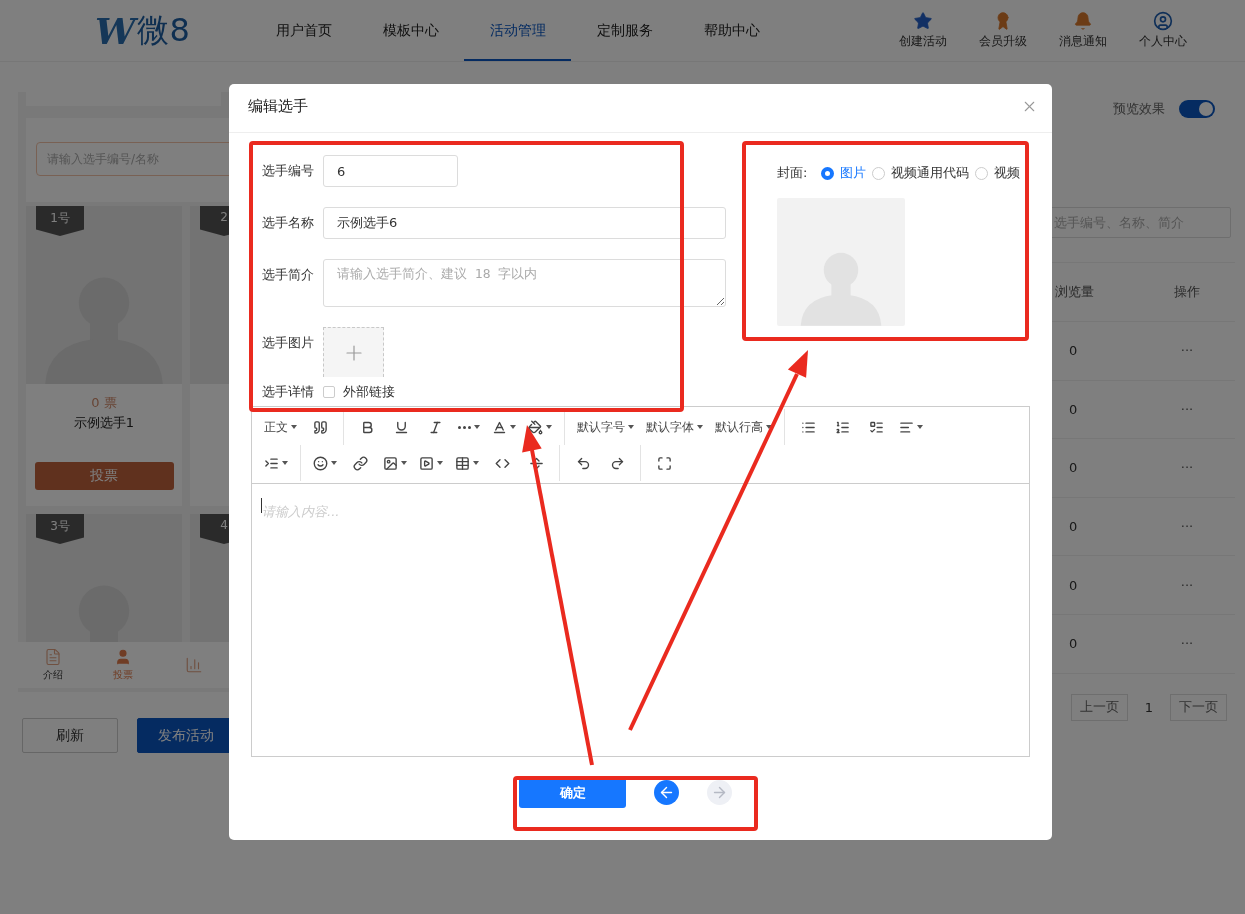 The height and width of the screenshot is (914, 1245). I want to click on action-label: 个人中心, so click(1163, 41).